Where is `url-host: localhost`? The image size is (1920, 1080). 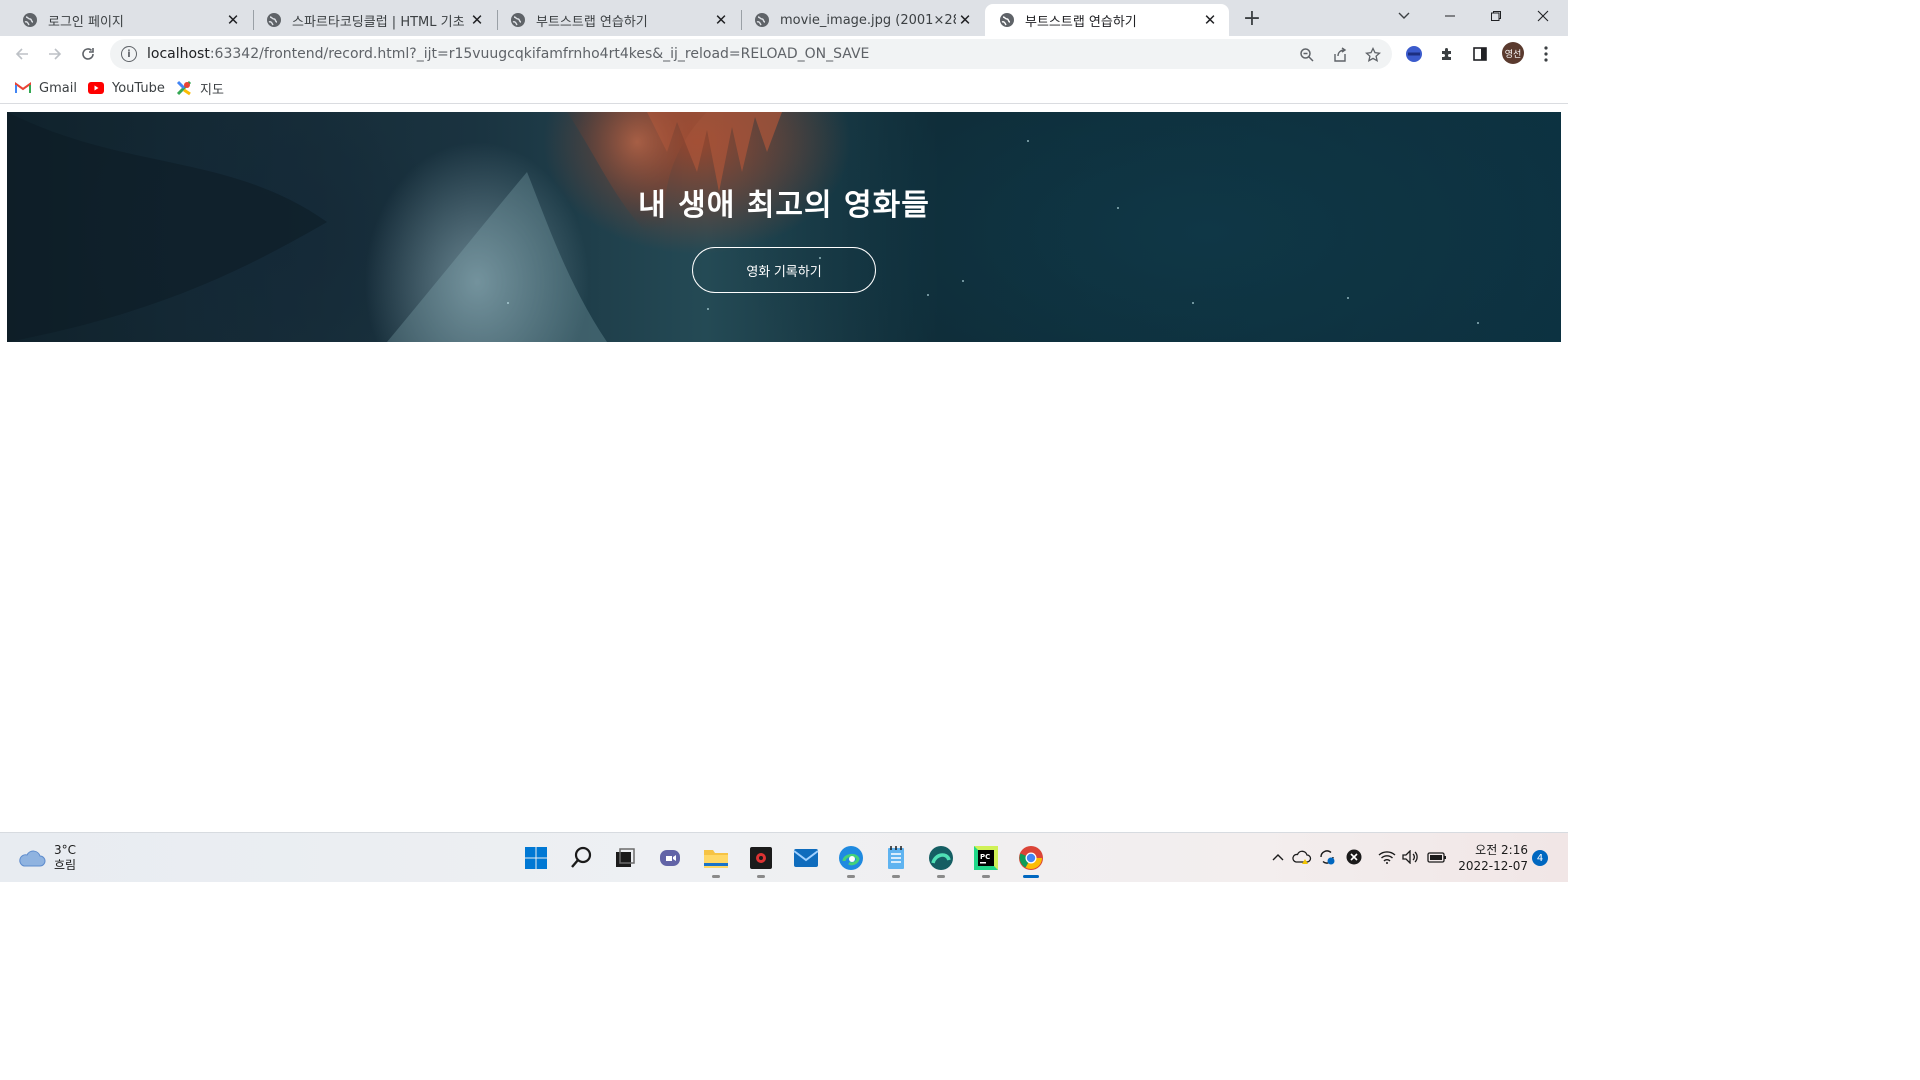 url-host: localhost is located at coordinates (178, 54).